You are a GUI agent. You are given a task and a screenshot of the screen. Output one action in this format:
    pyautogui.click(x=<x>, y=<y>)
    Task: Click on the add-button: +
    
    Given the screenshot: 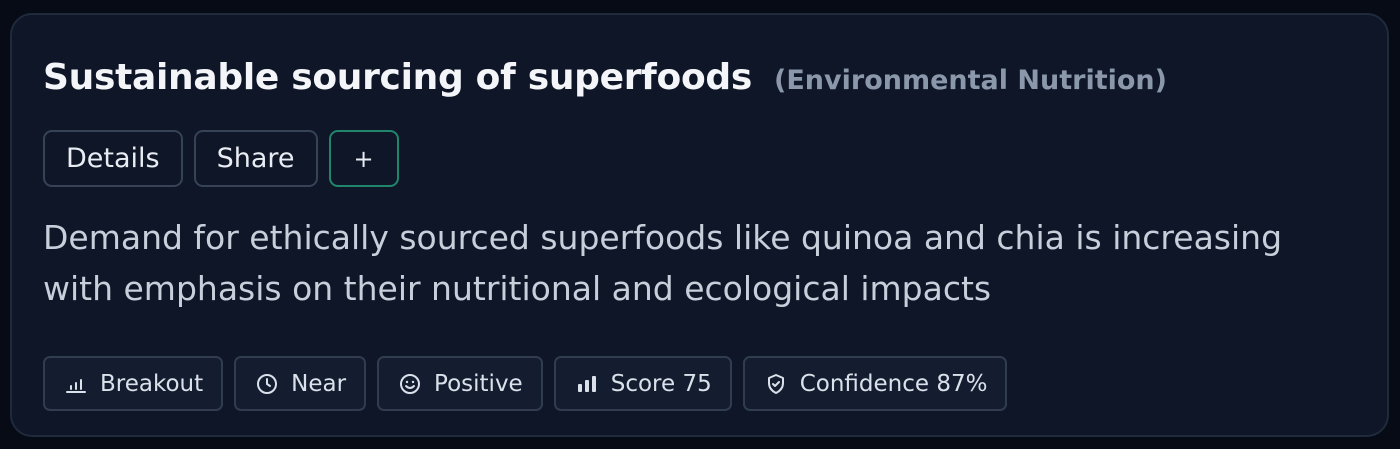 What is the action you would take?
    pyautogui.click(x=363, y=158)
    